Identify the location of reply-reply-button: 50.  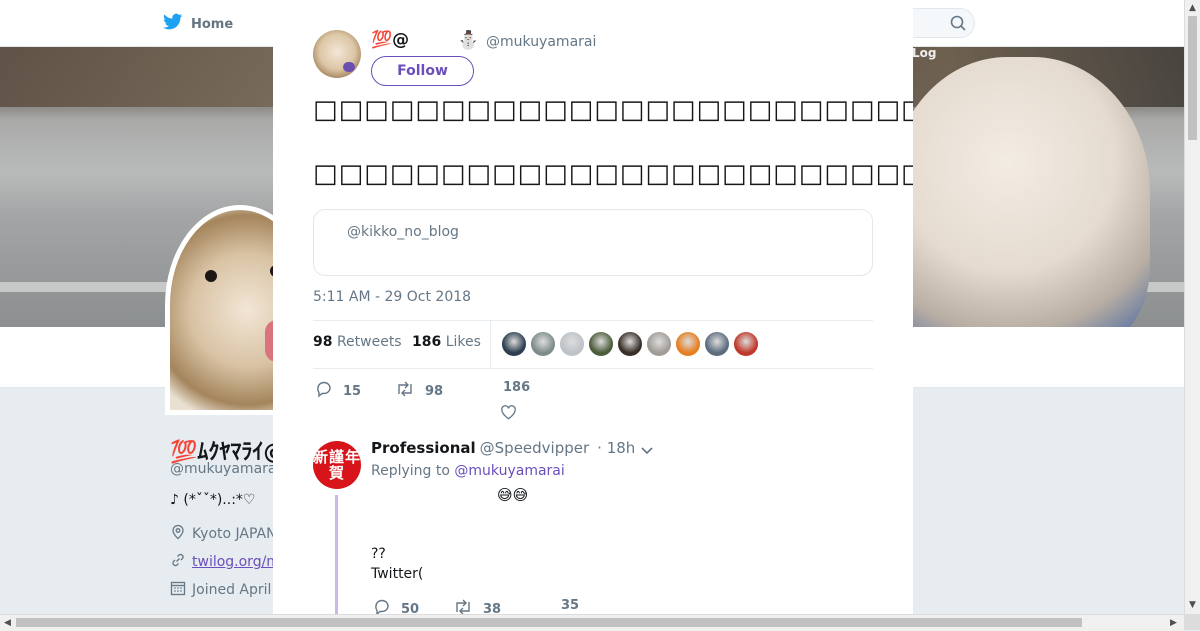
(396, 606).